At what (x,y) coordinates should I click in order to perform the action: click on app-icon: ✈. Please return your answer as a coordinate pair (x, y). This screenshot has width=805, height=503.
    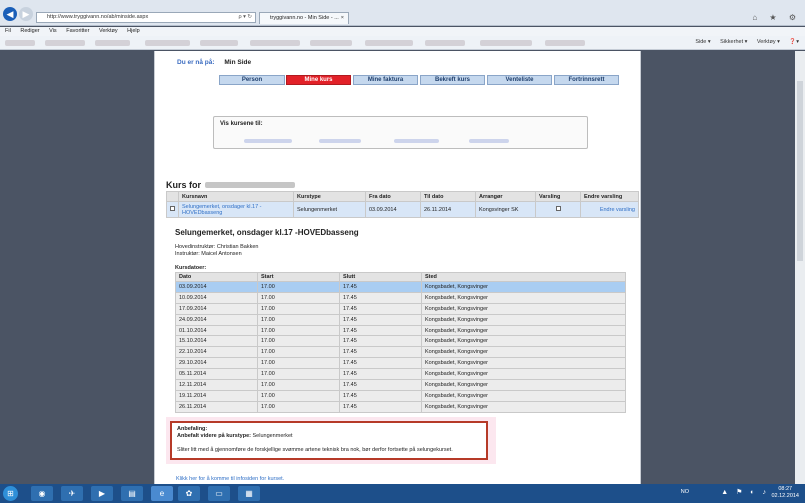
    Looking at the image, I should click on (72, 493).